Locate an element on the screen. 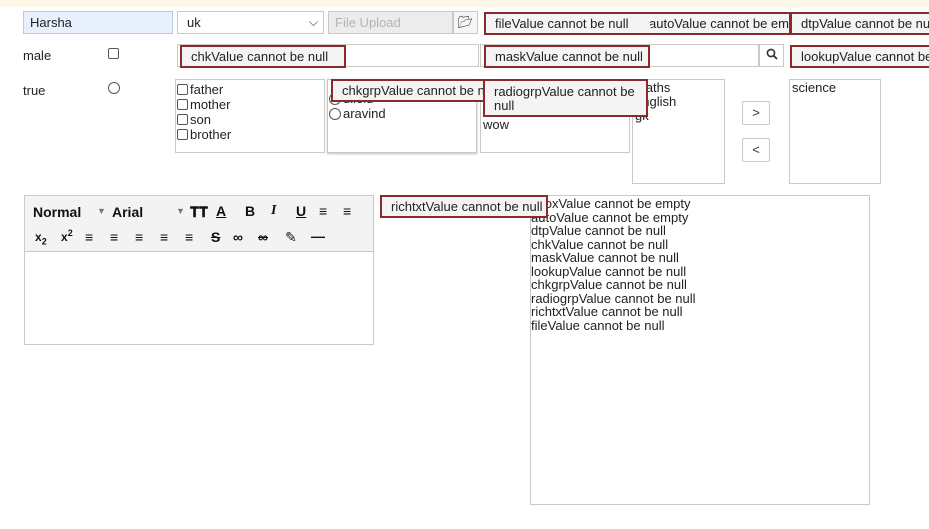 The image size is (929, 529). summary-line: chkgrpValue cannot be null is located at coordinates (609, 284).